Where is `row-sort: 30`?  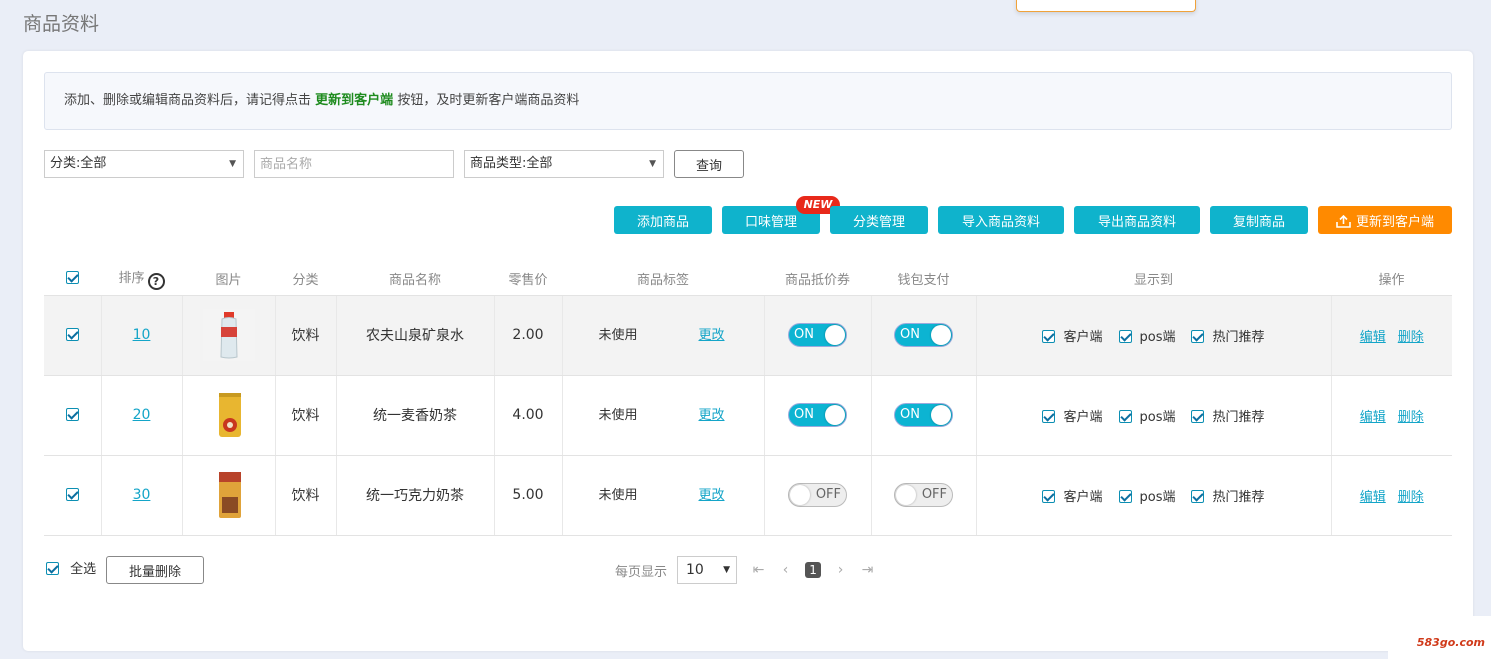
row-sort: 30 is located at coordinates (142, 495).